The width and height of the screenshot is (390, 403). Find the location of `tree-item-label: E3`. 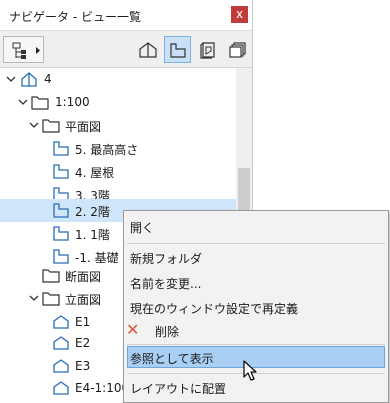

tree-item-label: E3 is located at coordinates (83, 366).